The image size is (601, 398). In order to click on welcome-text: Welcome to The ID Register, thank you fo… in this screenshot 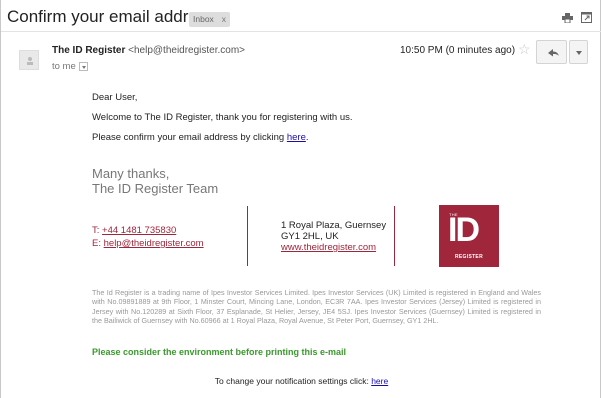, I will do `click(222, 117)`.